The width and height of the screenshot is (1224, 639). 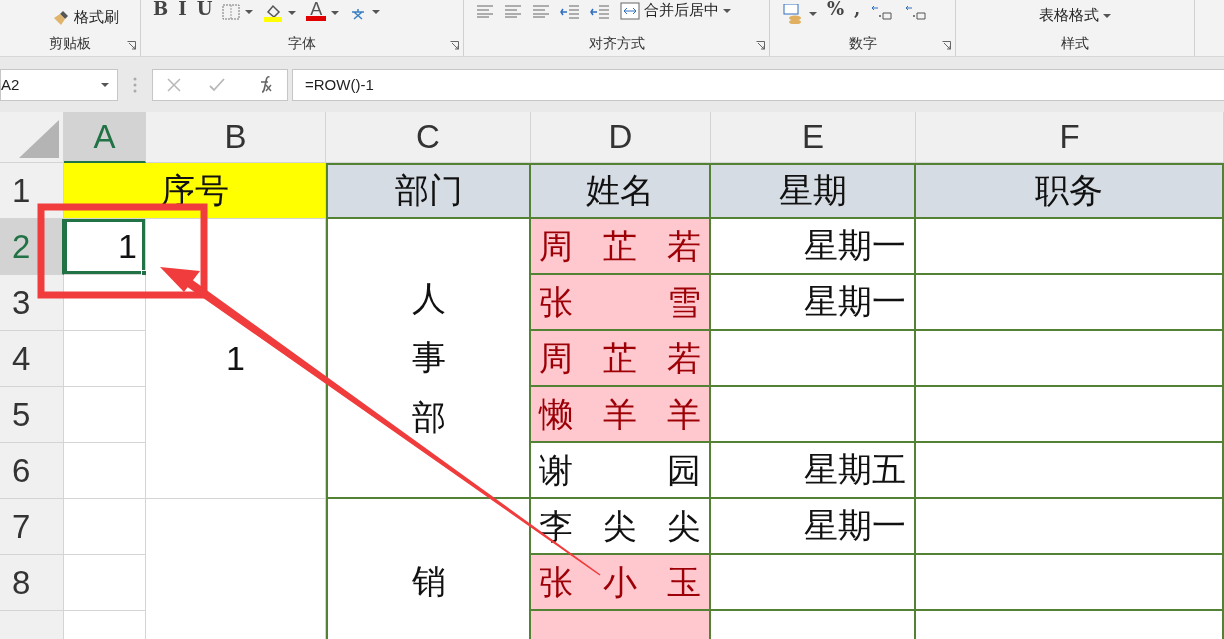 What do you see at coordinates (862, 44) in the screenshot?
I see `group-label: 数字` at bounding box center [862, 44].